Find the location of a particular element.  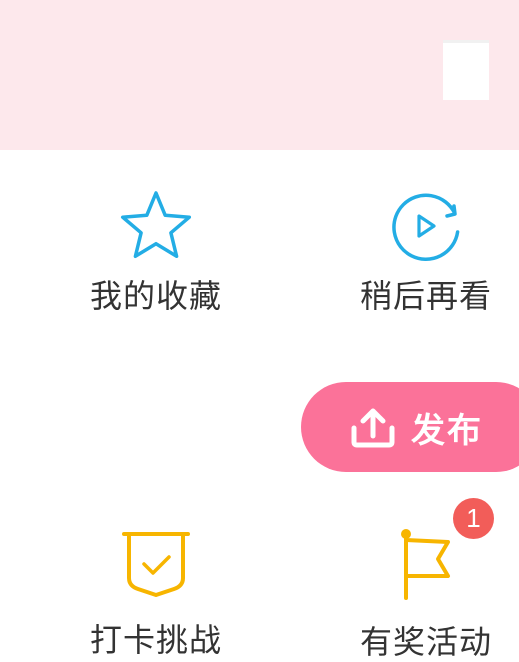

replay-play-icon is located at coordinates (426, 227).